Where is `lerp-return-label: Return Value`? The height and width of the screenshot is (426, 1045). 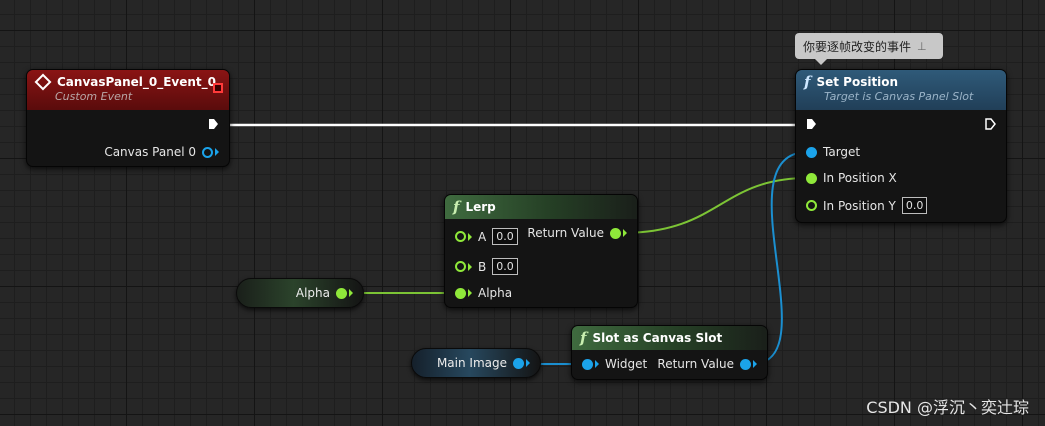
lerp-return-label: Return Value is located at coordinates (565, 233).